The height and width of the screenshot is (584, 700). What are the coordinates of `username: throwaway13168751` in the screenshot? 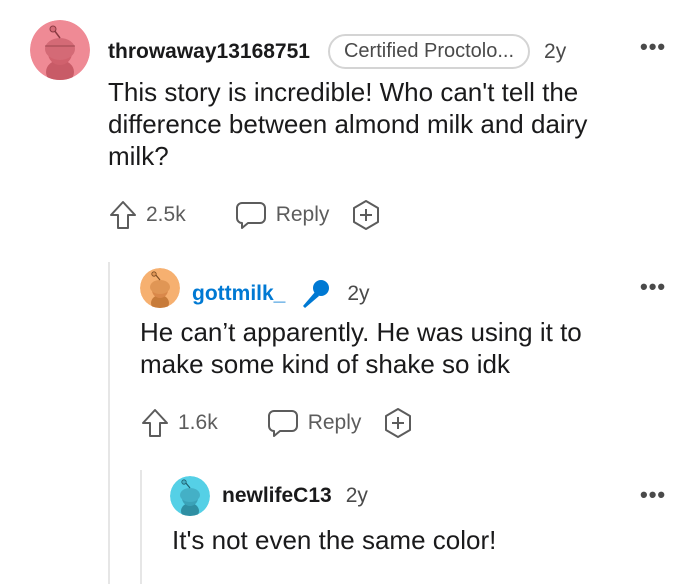 It's located at (209, 52).